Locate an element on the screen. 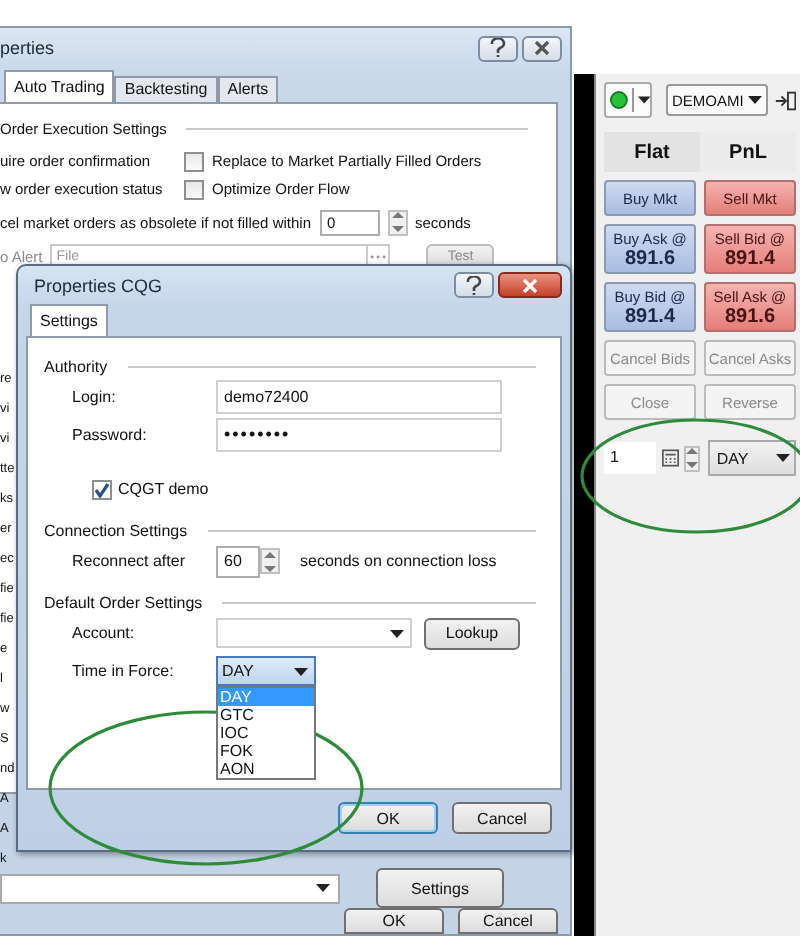 The image size is (800, 936). password-field: •••••••• is located at coordinates (359, 435).